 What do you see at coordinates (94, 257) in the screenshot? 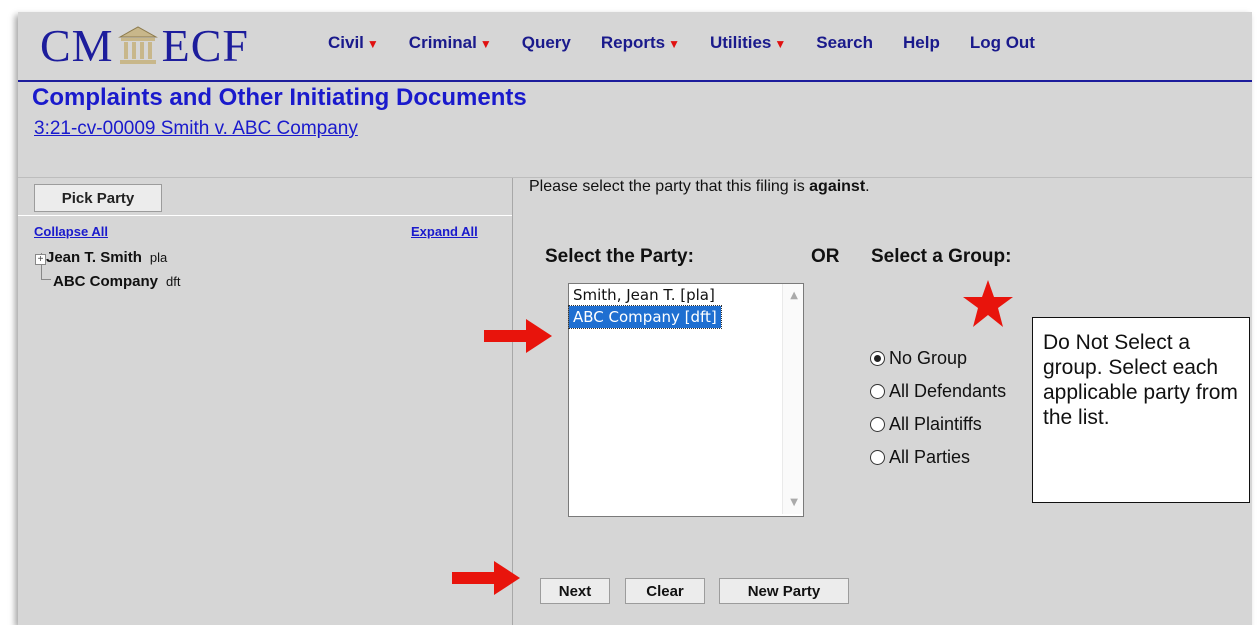
I see `party-name: Jean T. Smith` at bounding box center [94, 257].